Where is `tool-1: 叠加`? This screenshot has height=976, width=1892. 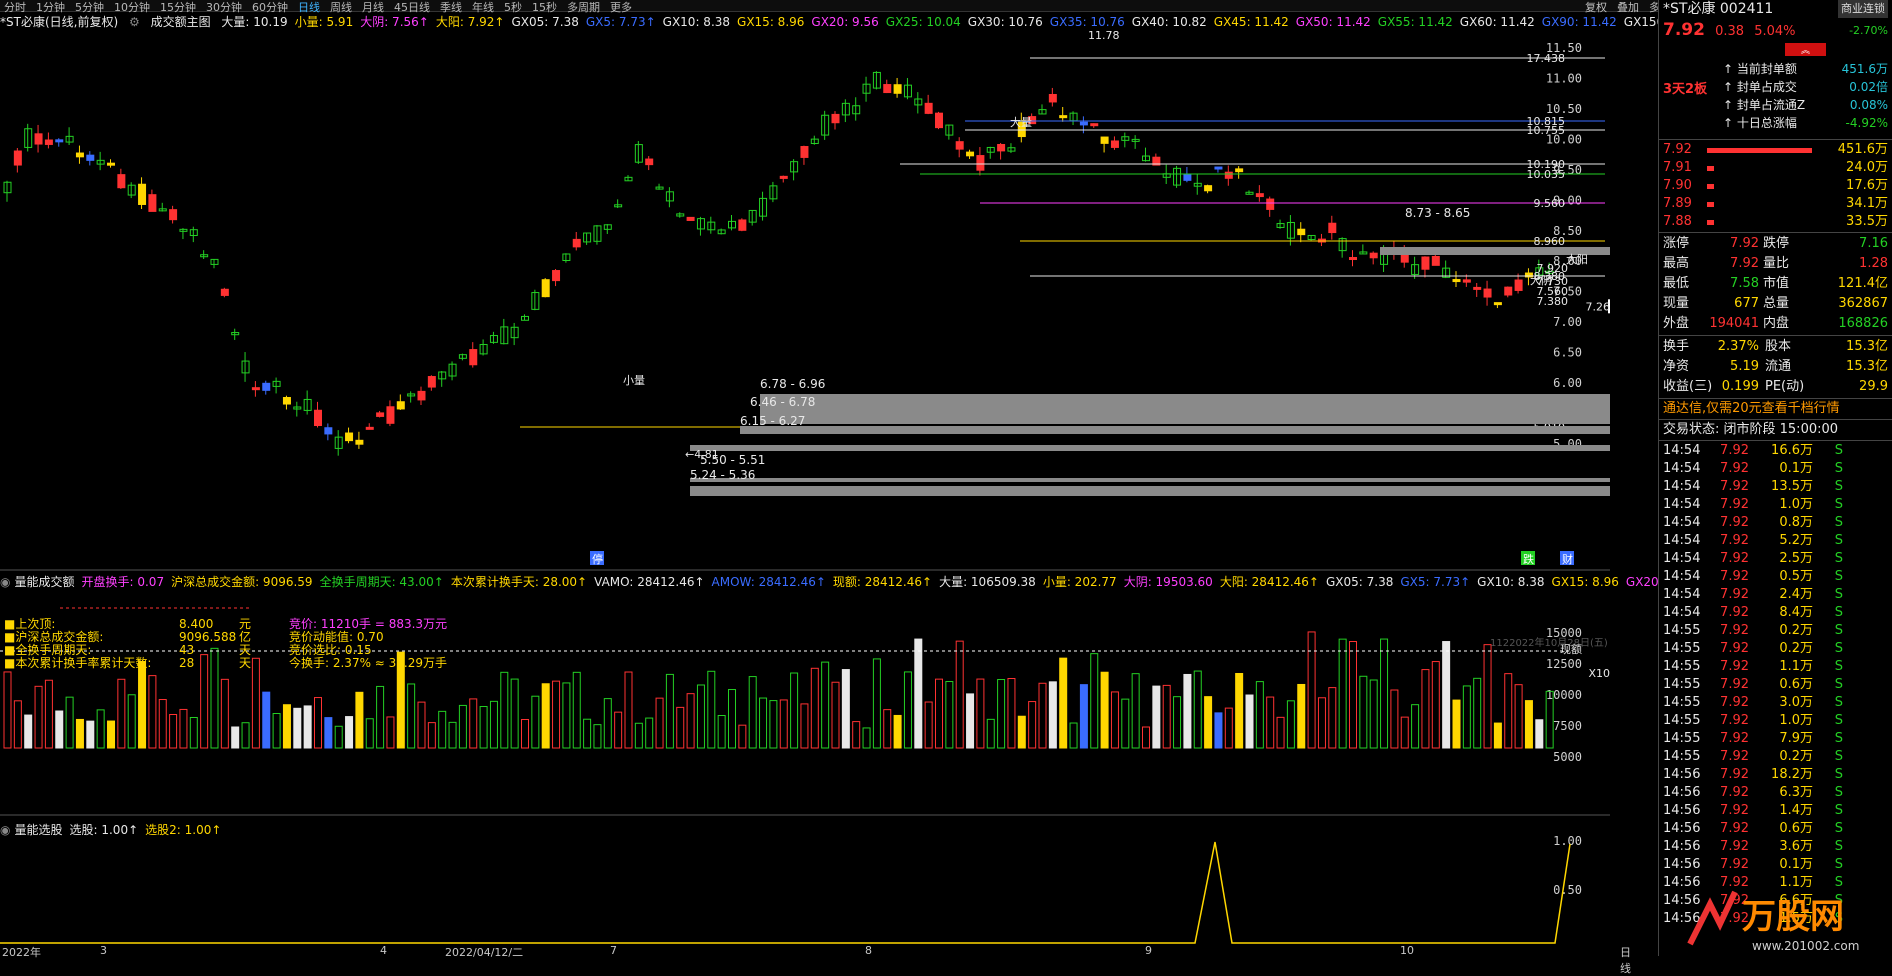 tool-1: 叠加 is located at coordinates (1628, 7).